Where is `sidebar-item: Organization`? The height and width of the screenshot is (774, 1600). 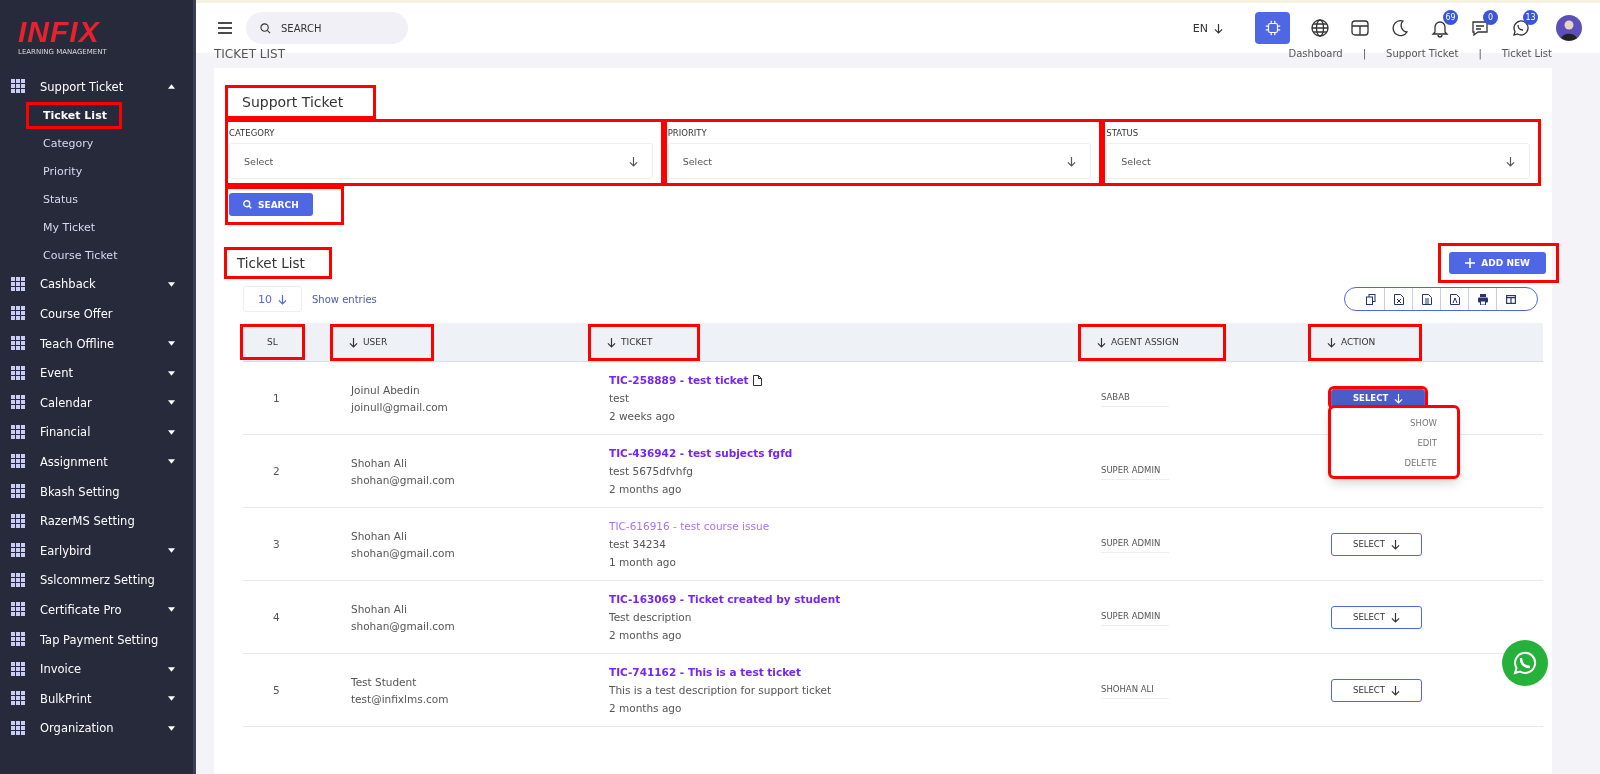
sidebar-item: Organization is located at coordinates (96, 728).